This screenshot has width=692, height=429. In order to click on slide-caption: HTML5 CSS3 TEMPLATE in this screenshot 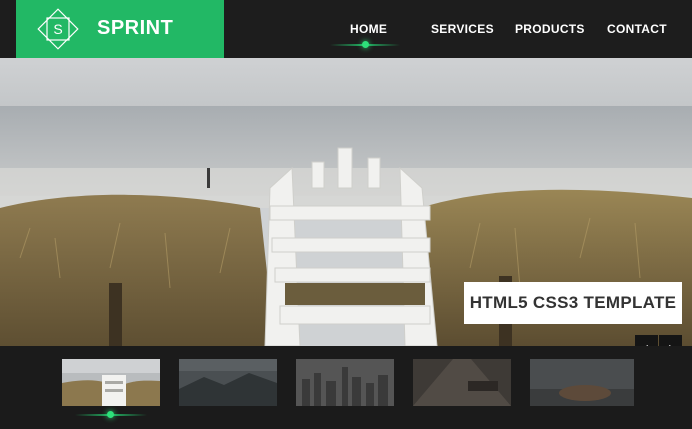, I will do `click(573, 303)`.